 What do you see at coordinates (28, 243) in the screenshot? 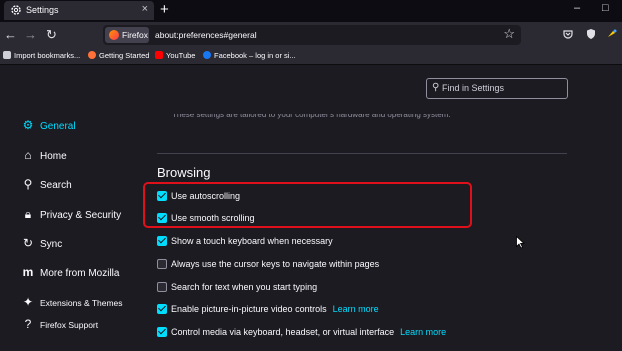
I see `sync-icon: ↻` at bounding box center [28, 243].